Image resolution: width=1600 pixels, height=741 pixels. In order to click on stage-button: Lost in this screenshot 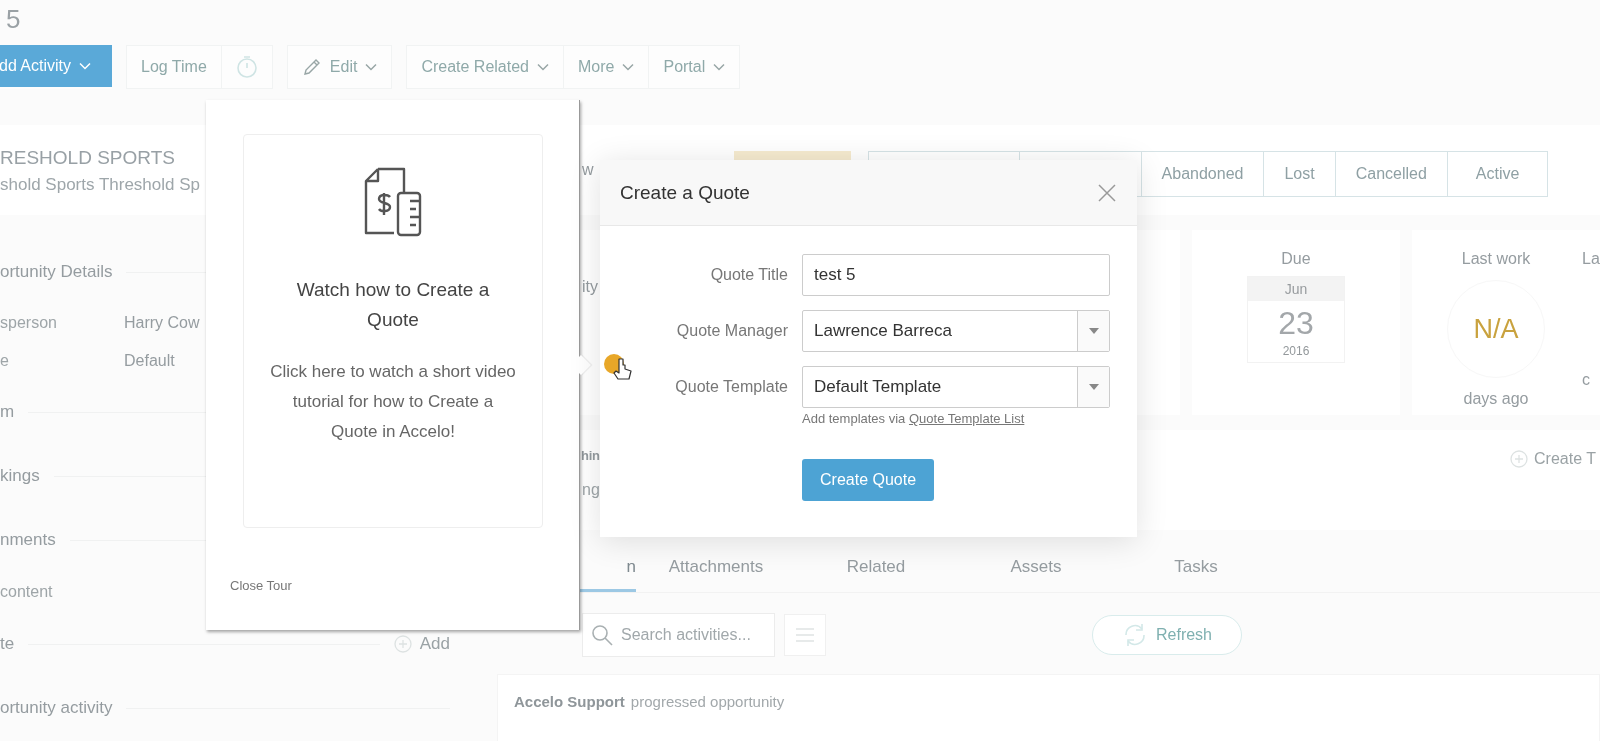, I will do `click(1300, 174)`.